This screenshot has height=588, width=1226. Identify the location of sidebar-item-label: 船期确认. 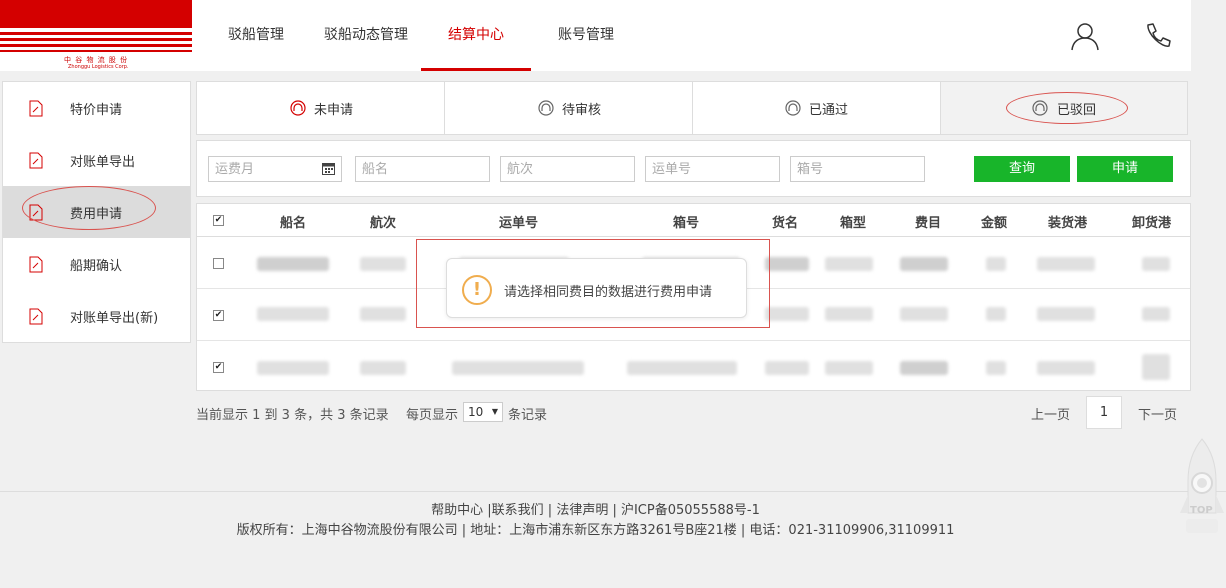
(96, 266).